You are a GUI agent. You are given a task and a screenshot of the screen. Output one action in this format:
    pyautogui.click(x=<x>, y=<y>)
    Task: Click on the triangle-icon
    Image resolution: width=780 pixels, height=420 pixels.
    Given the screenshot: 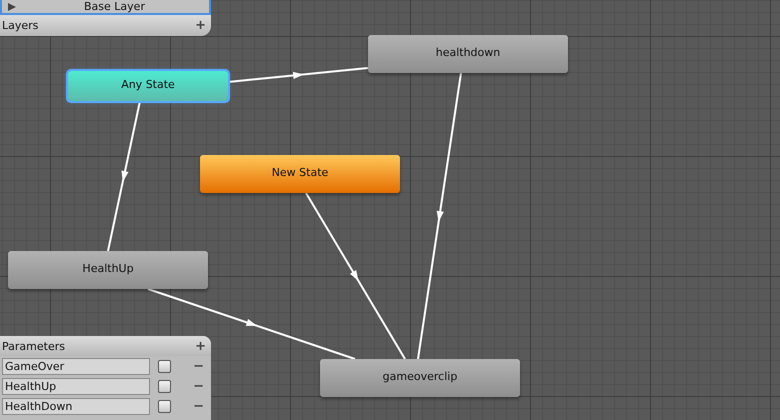 What is the action you would take?
    pyautogui.click(x=12, y=6)
    